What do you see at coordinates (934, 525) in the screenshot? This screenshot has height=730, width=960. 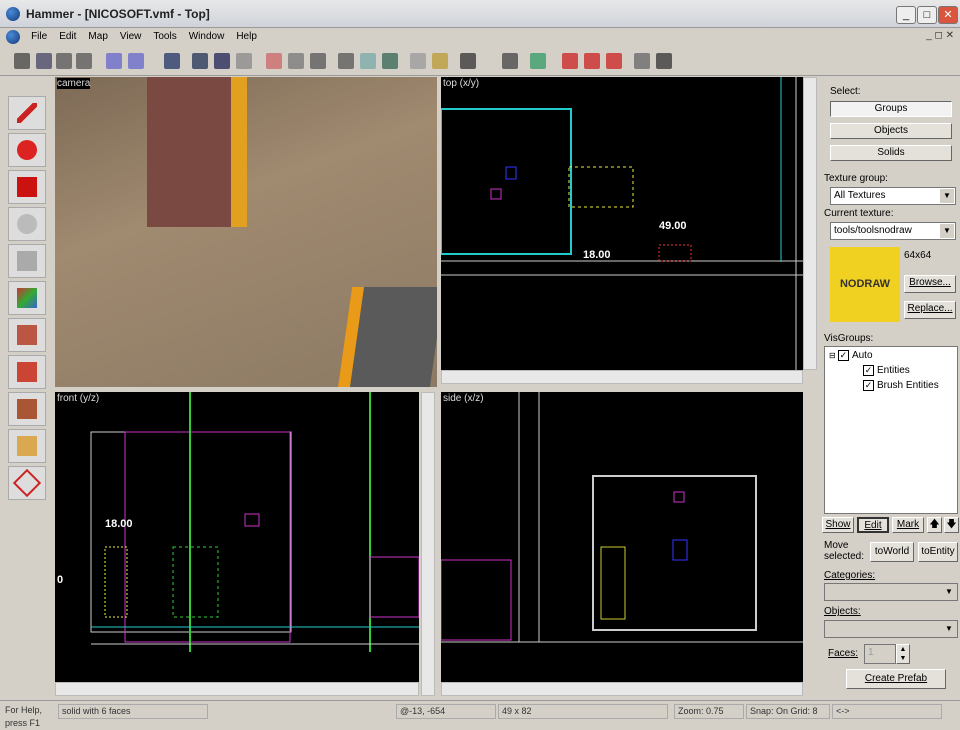 I see `move-up-button: 🡅` at bounding box center [934, 525].